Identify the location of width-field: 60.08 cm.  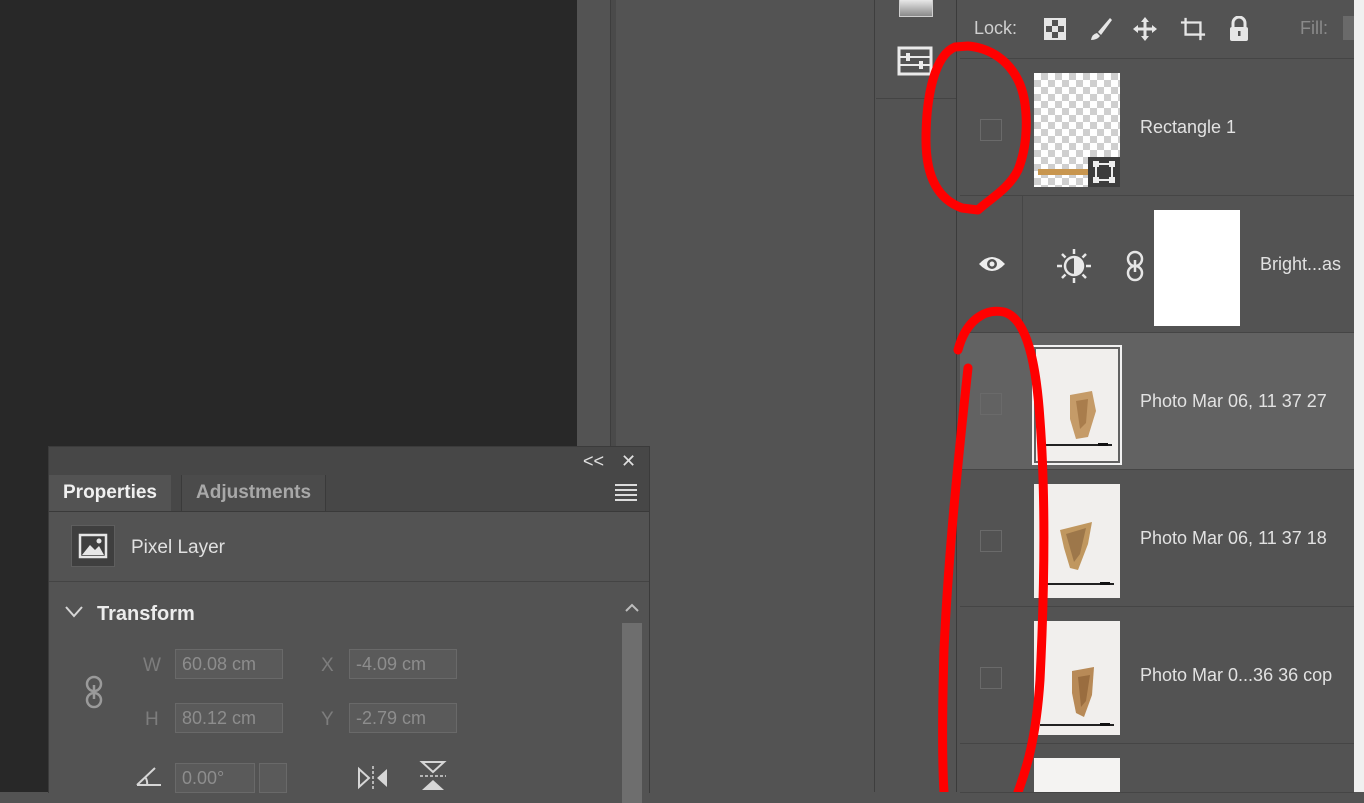
(229, 664).